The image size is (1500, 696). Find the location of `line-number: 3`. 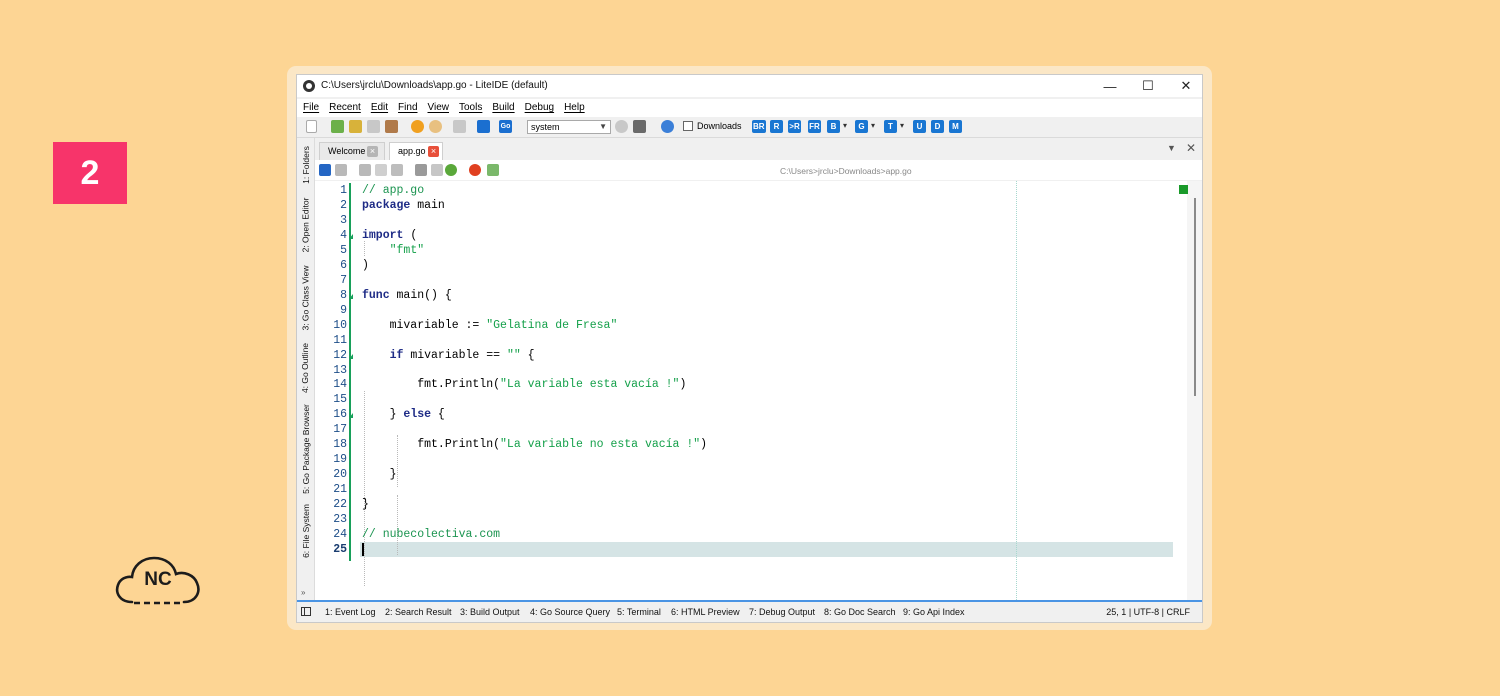

line-number: 3 is located at coordinates (343, 220).